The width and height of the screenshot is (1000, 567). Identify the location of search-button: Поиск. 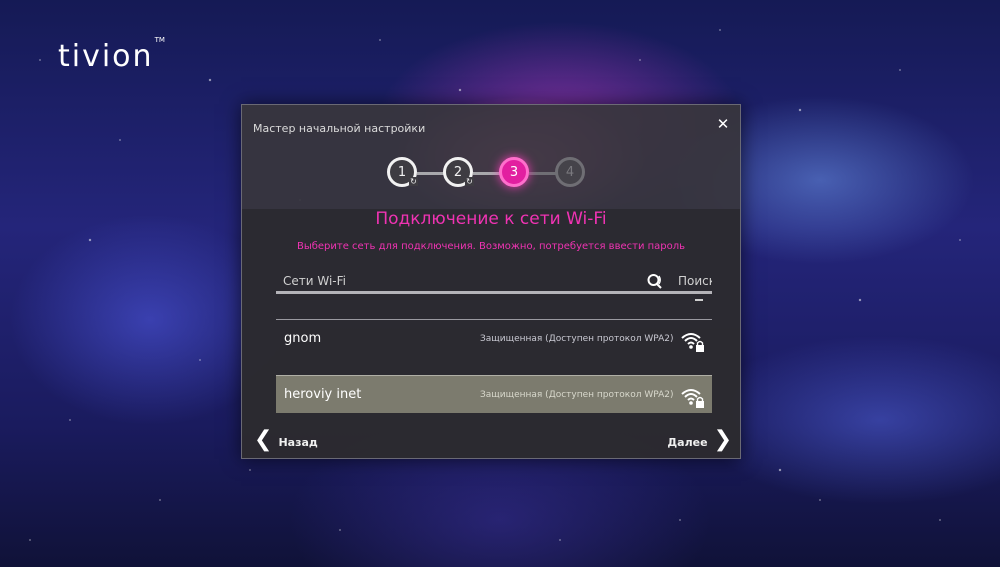
(695, 281).